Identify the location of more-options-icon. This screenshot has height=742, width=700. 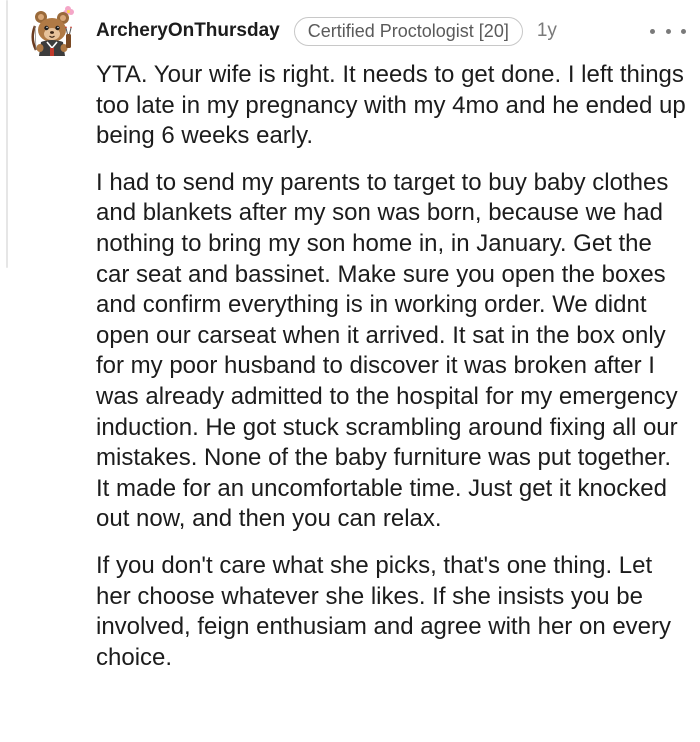
(668, 31).